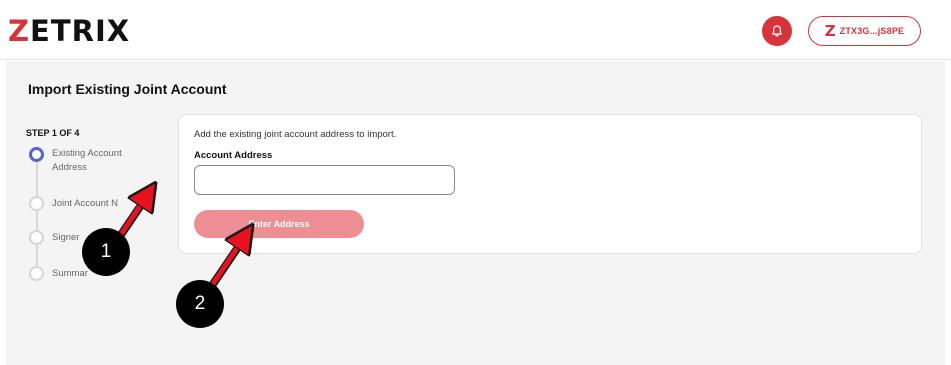  Describe the element at coordinates (279, 224) in the screenshot. I see `enter-address-button: Enter Address` at that location.